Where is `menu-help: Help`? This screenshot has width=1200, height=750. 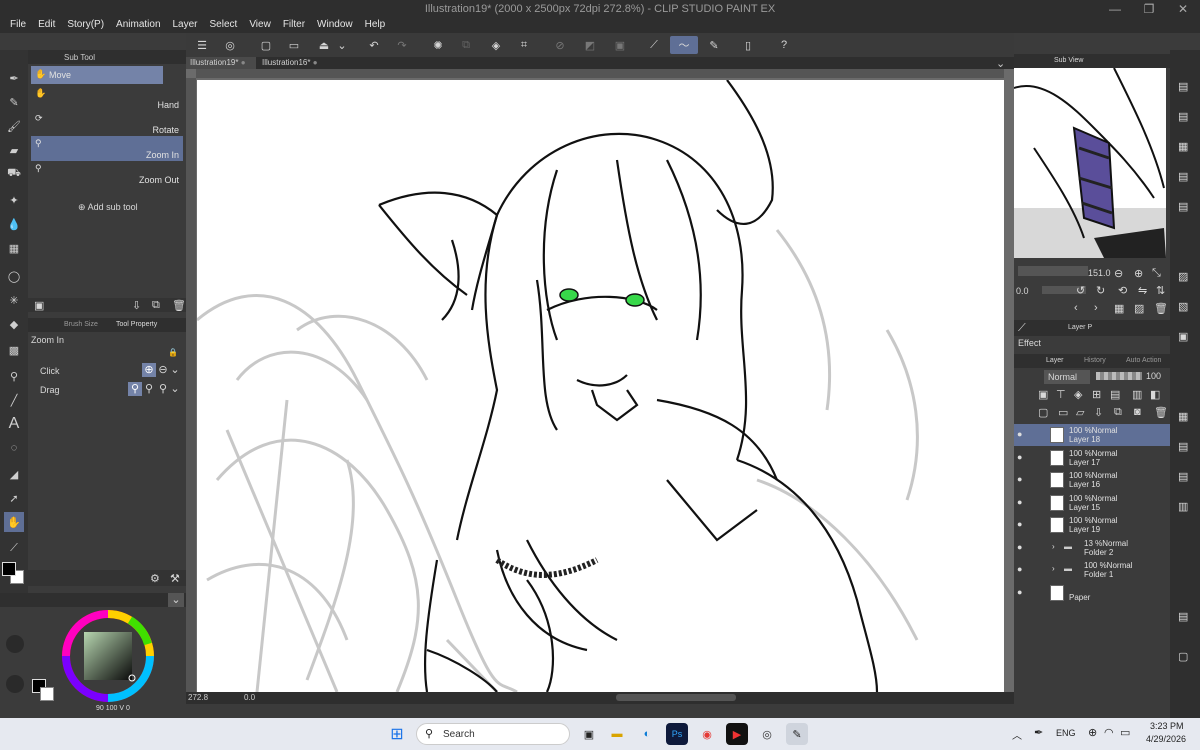 menu-help: Help is located at coordinates (375, 25).